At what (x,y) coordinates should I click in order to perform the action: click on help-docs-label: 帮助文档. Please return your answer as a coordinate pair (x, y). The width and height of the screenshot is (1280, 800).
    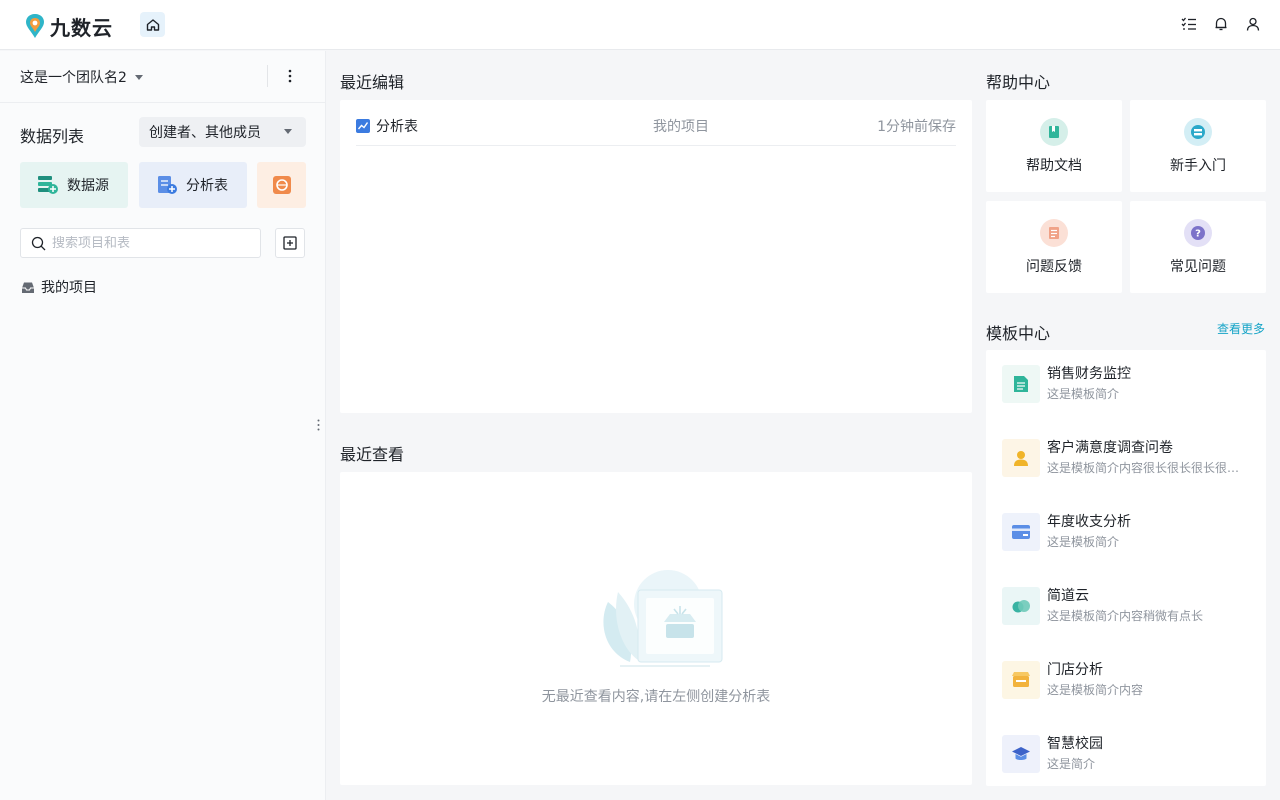
    Looking at the image, I should click on (1054, 166).